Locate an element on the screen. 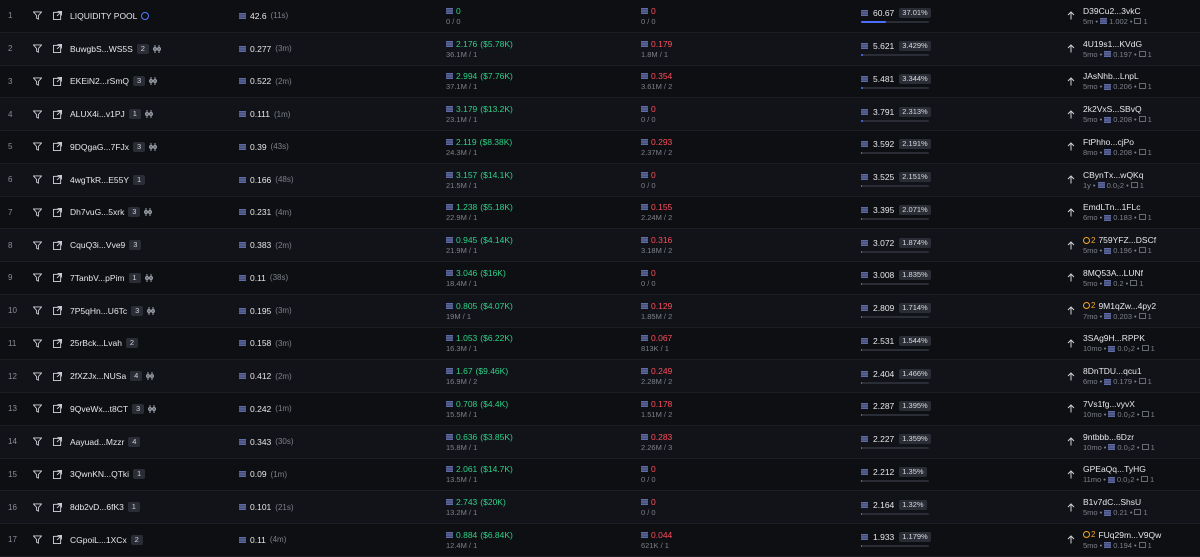 The width and height of the screenshot is (1200, 557). wallet-name: CGpoiL...1XCx is located at coordinates (98, 540).